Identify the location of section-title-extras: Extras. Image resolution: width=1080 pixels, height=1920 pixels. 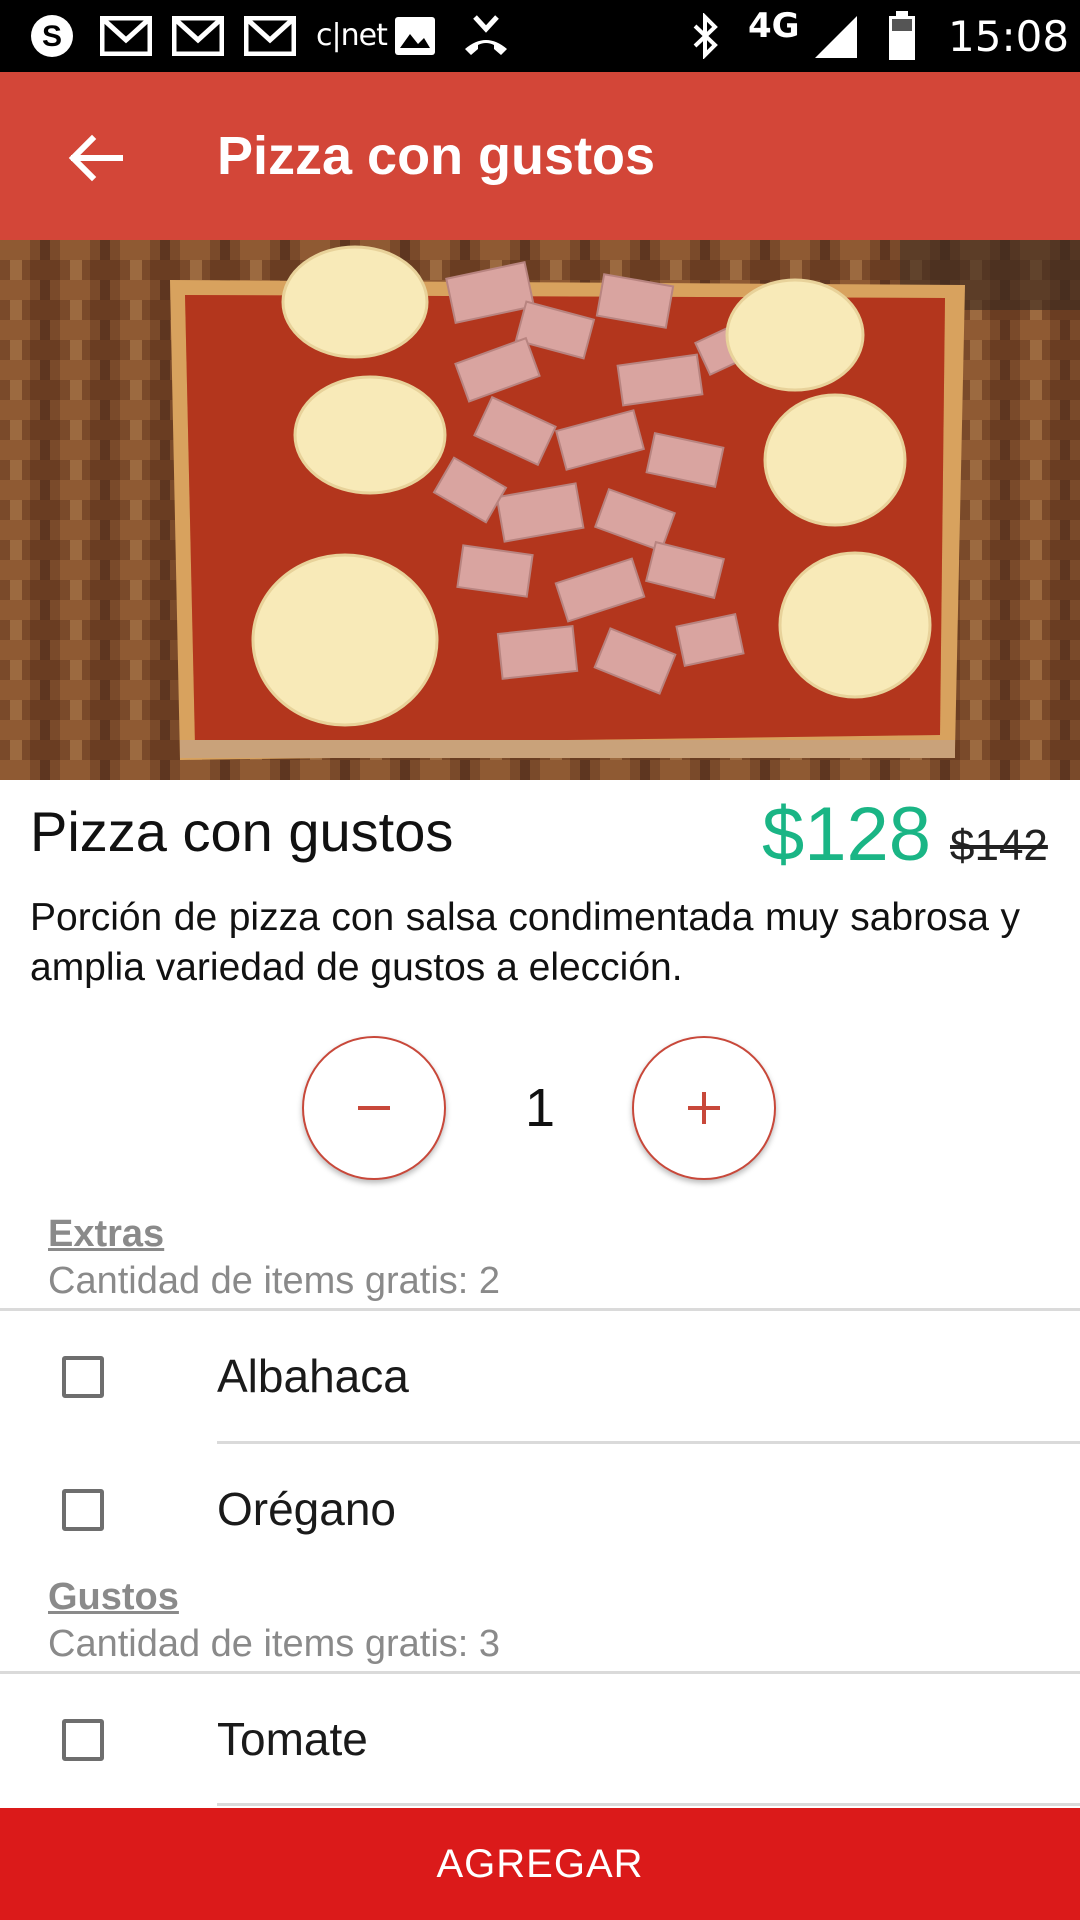
(106, 1234).